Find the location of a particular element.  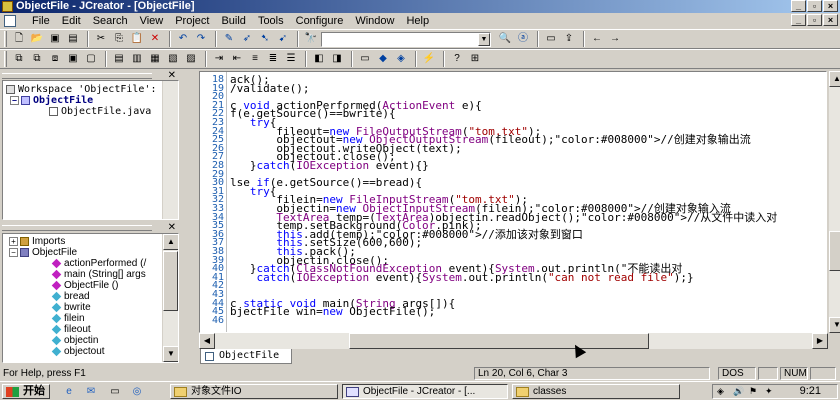

project-node: − ObjectFile is located at coordinates (51, 100).